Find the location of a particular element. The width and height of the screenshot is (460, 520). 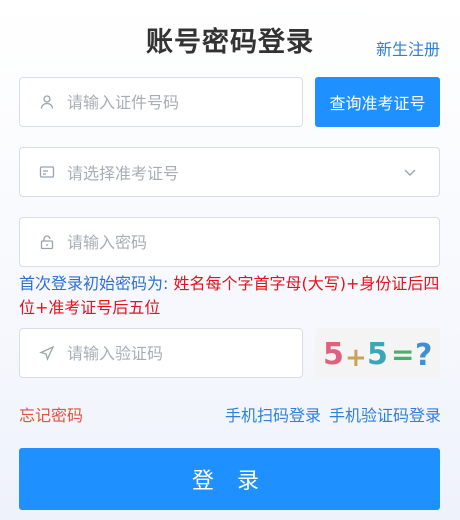

login-button: 登 录 is located at coordinates (229, 479).